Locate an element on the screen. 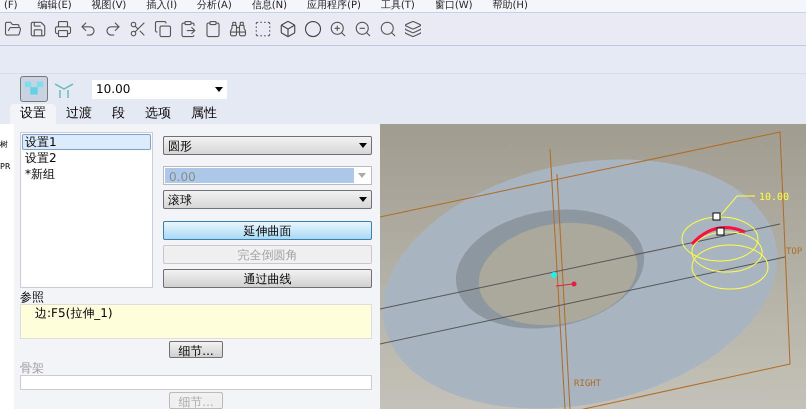 This screenshot has width=806, height=409. method-dropdown: 滚球 is located at coordinates (267, 199).